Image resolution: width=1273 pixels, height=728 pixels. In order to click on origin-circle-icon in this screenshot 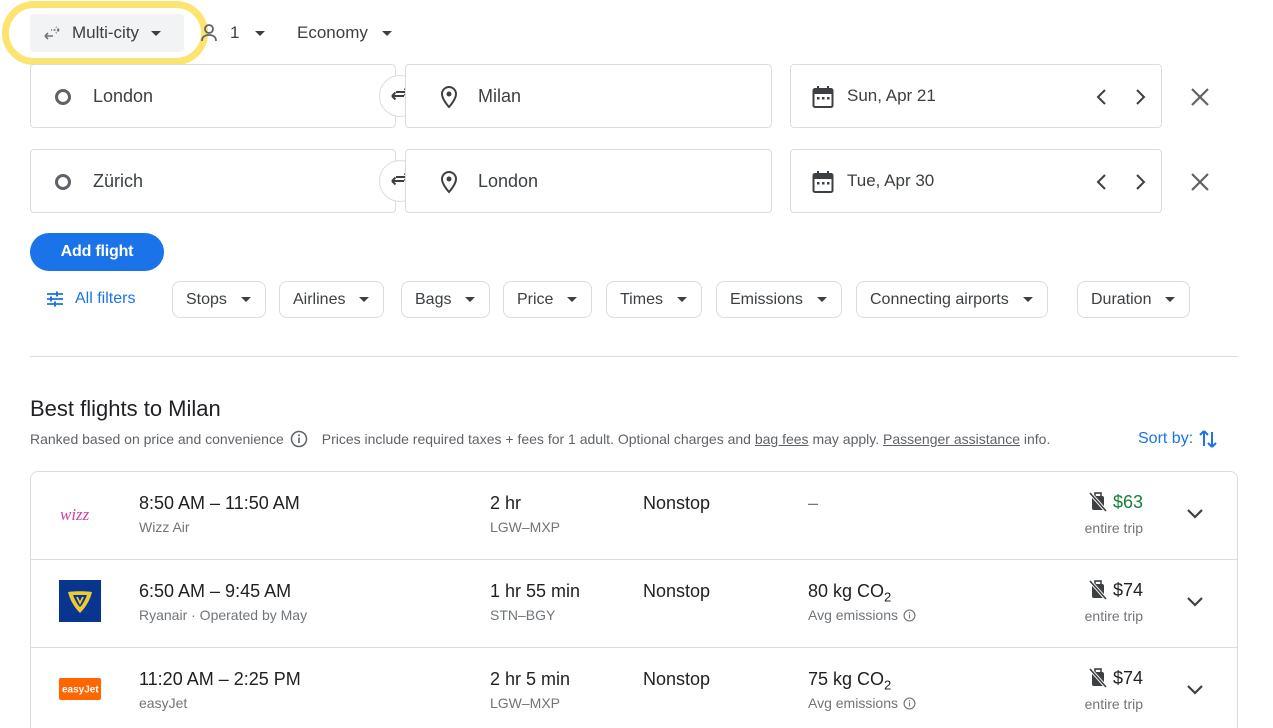, I will do `click(63, 97)`.